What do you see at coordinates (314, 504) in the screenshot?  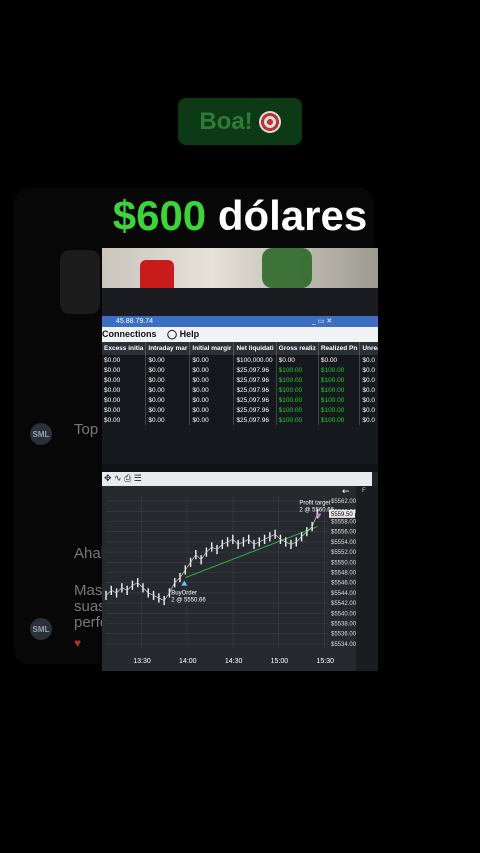 I see `profit-target-label: Profit target` at bounding box center [314, 504].